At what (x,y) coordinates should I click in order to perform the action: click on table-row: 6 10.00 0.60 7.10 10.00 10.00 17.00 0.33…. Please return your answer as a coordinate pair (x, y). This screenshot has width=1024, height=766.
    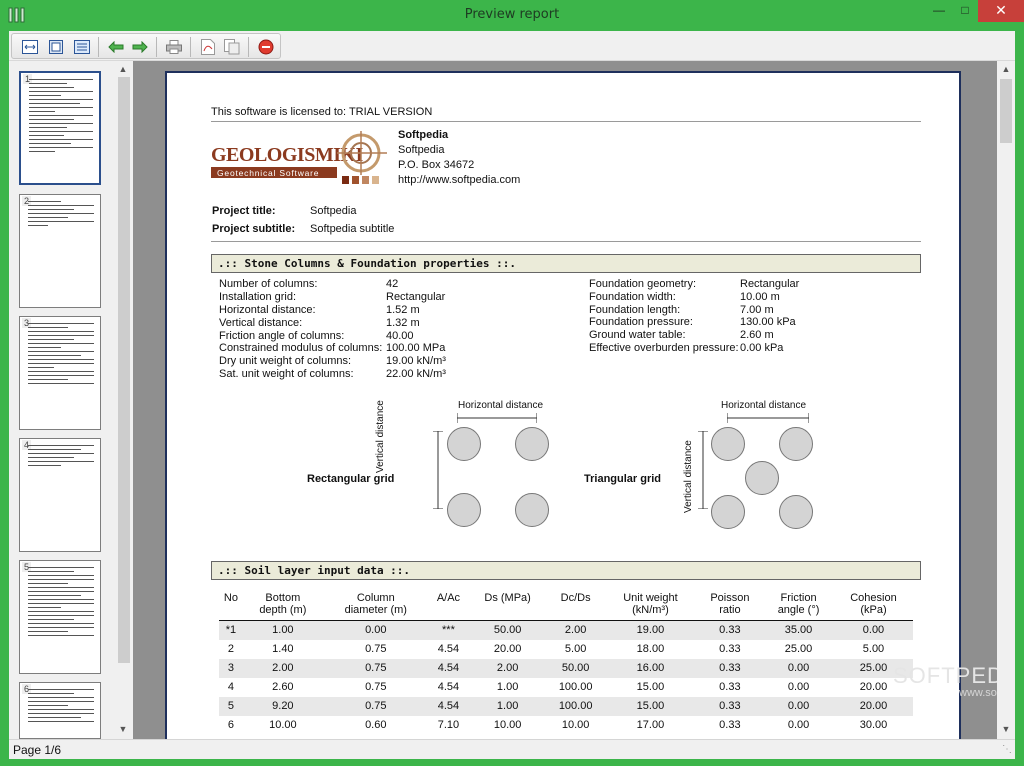
    Looking at the image, I should click on (566, 725).